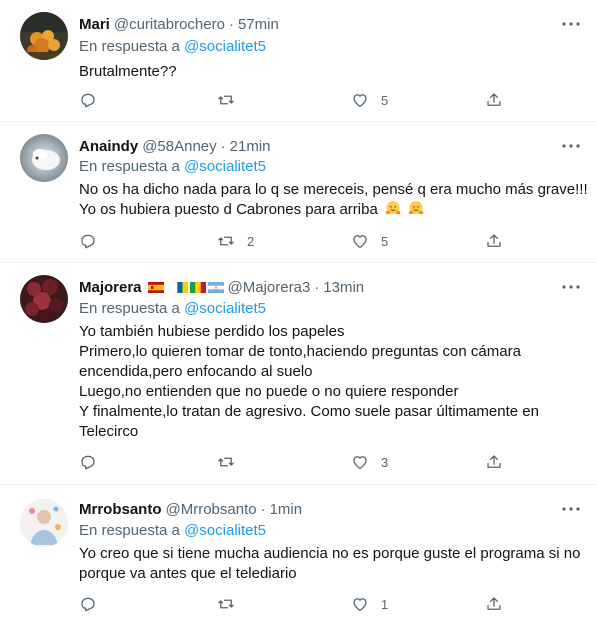 The width and height of the screenshot is (597, 625). What do you see at coordinates (385, 604) in the screenshot?
I see `like-count: 1` at bounding box center [385, 604].